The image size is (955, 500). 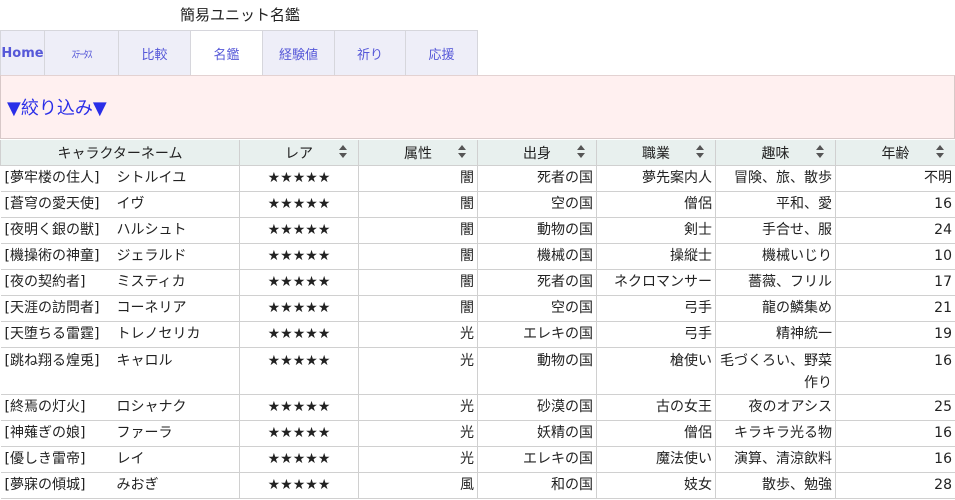 I want to click on unit-name-cell: [夢牢楼の住人] シトルイユ, so click(x=120, y=178).